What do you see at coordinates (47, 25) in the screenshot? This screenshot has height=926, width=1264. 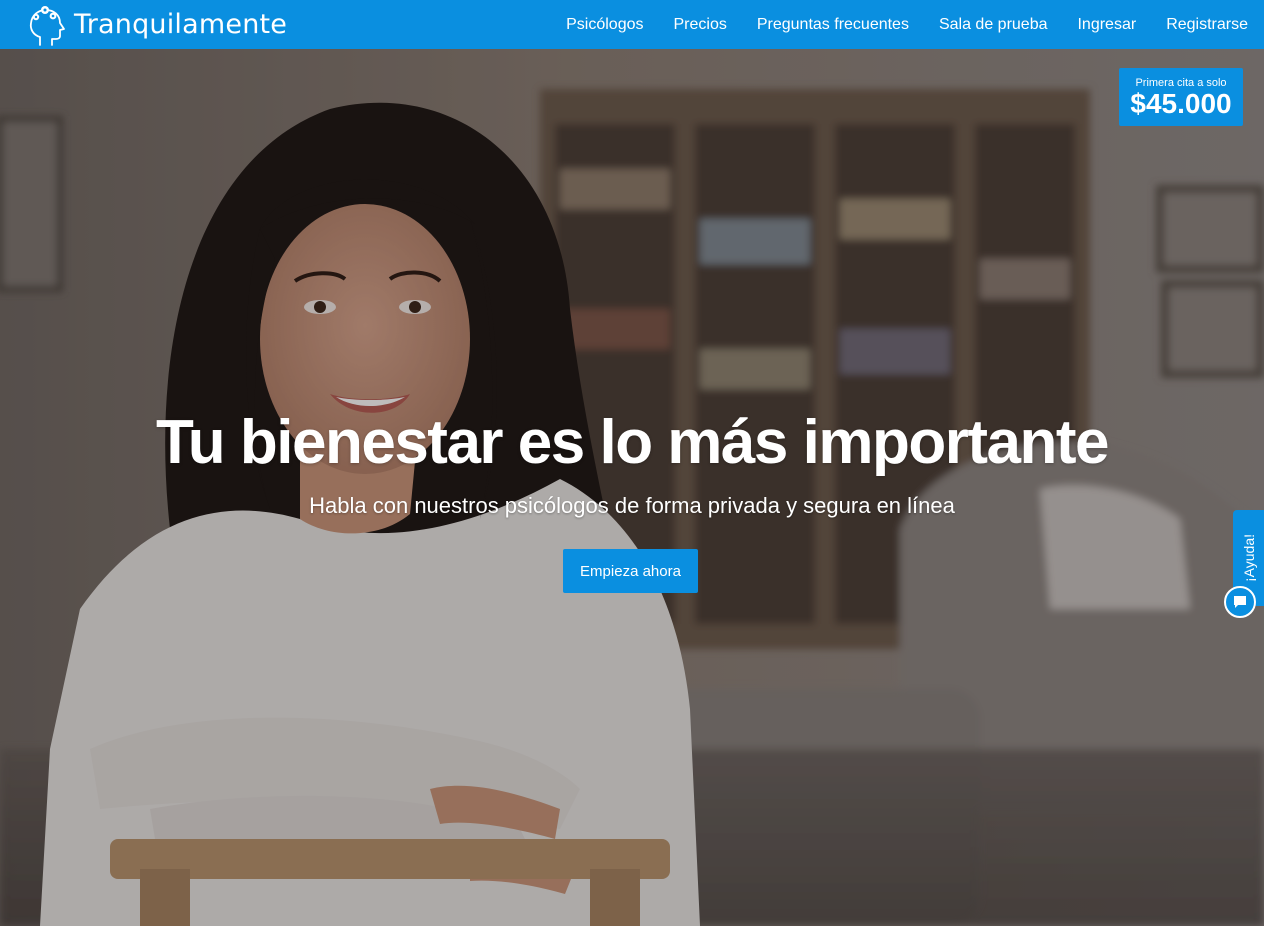 I see `head-gears-icon` at bounding box center [47, 25].